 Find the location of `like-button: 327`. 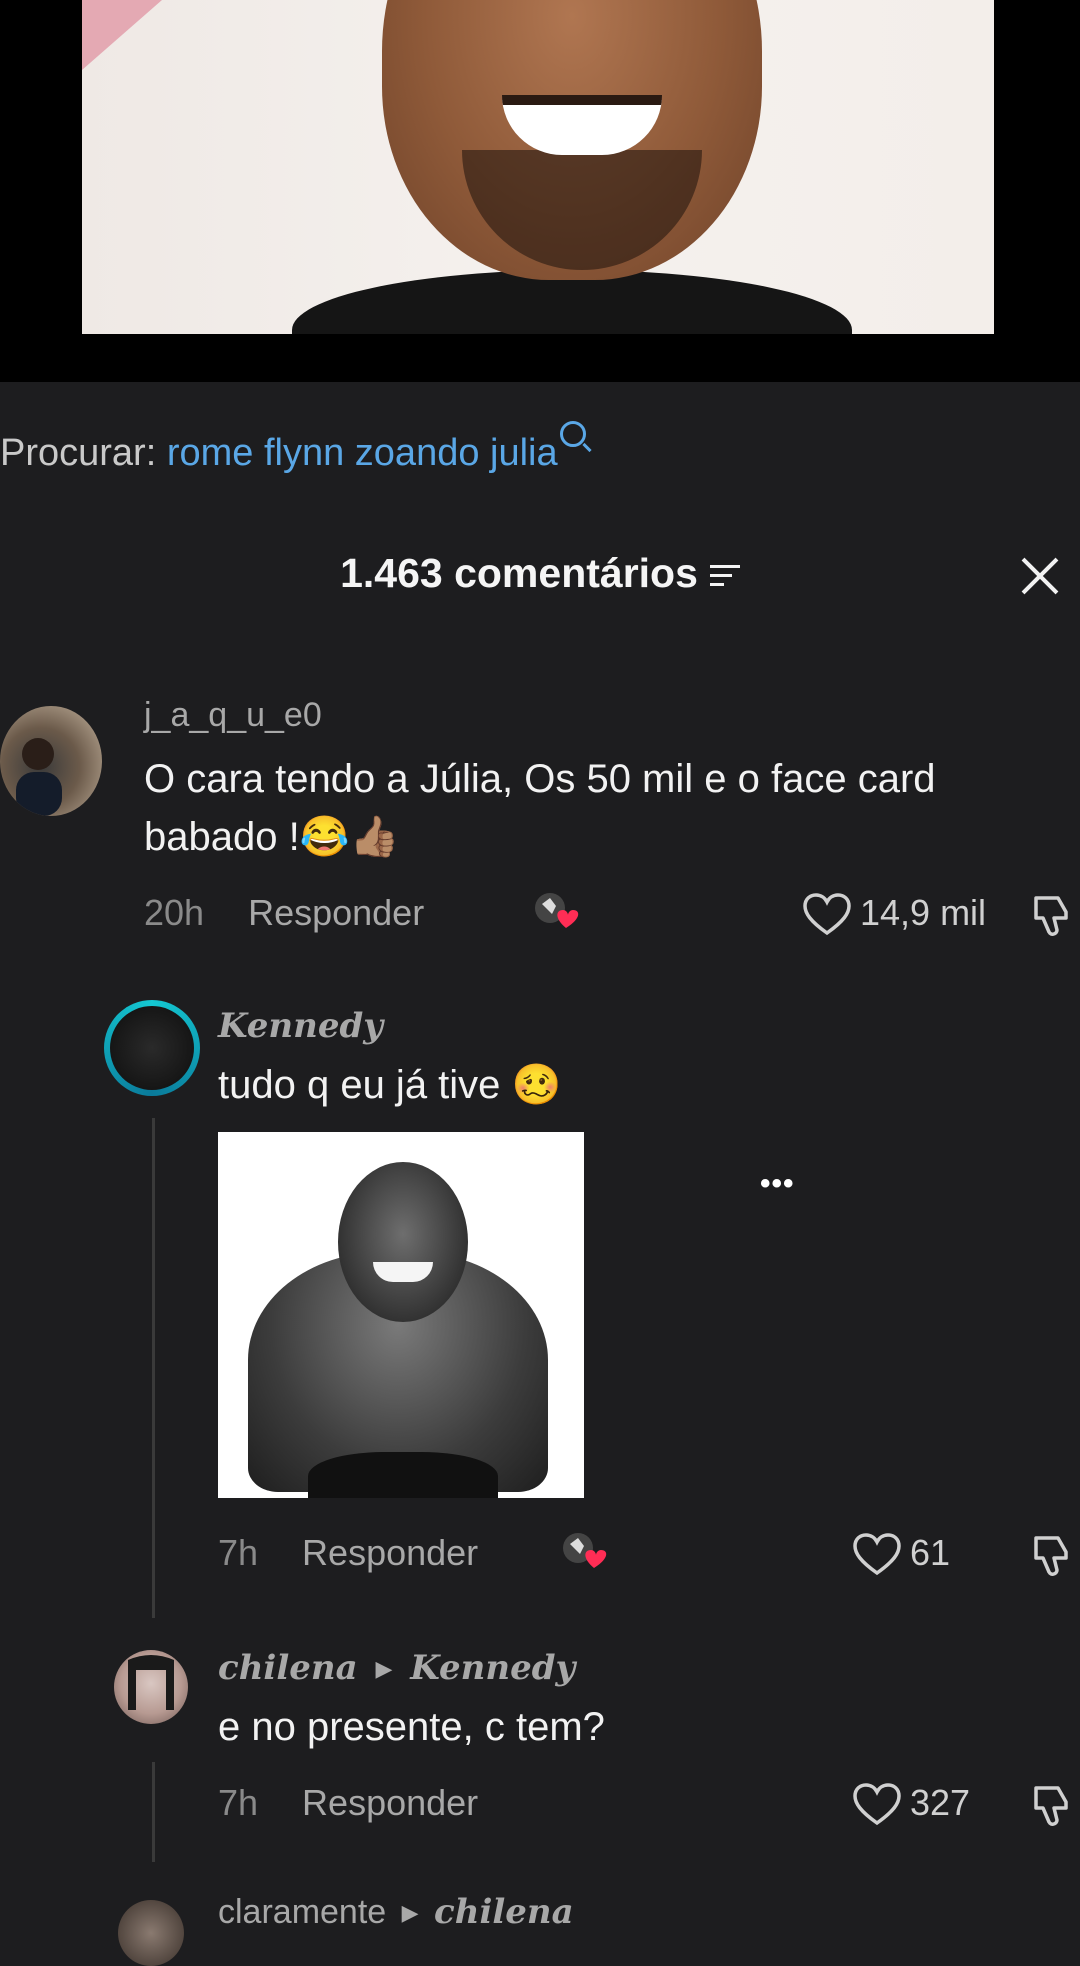

like-button: 327 is located at coordinates (911, 1804).